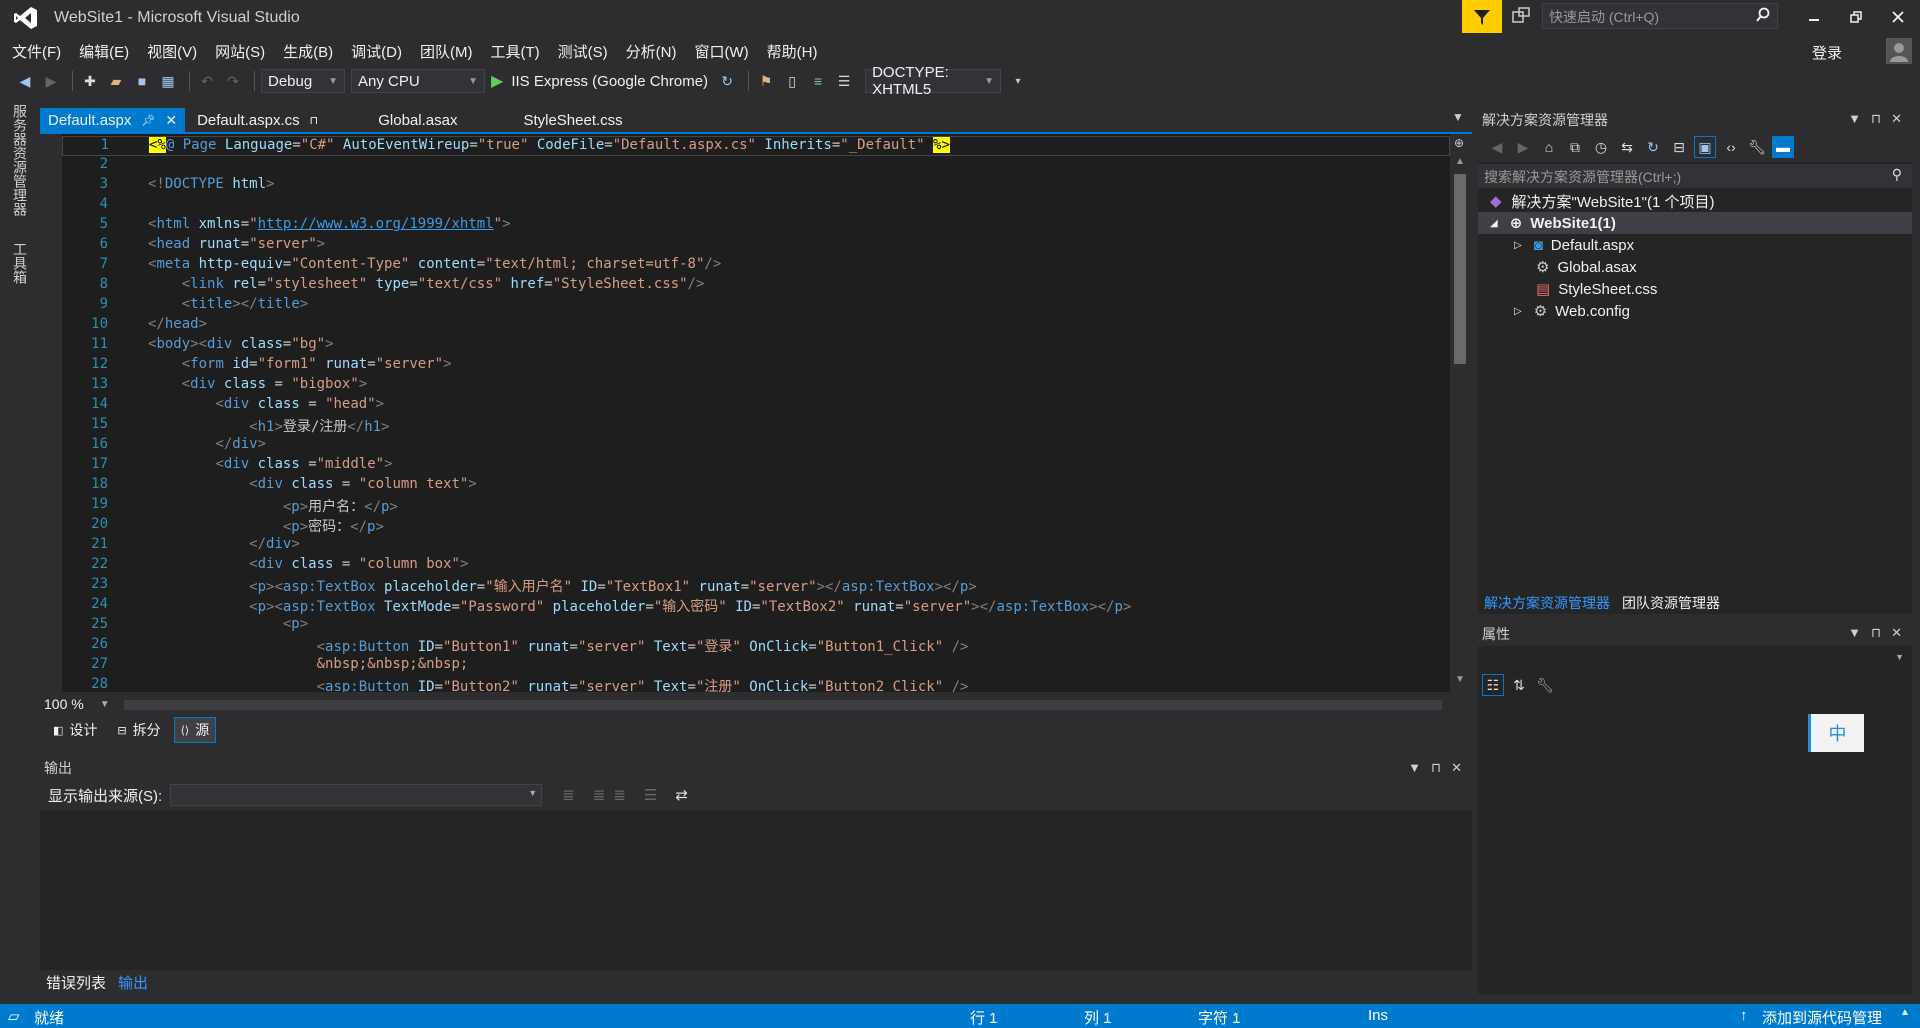 The image size is (1920, 1028). What do you see at coordinates (1547, 603) in the screenshot?
I see `tab-solution-explorer: 解决方案资源管理器` at bounding box center [1547, 603].